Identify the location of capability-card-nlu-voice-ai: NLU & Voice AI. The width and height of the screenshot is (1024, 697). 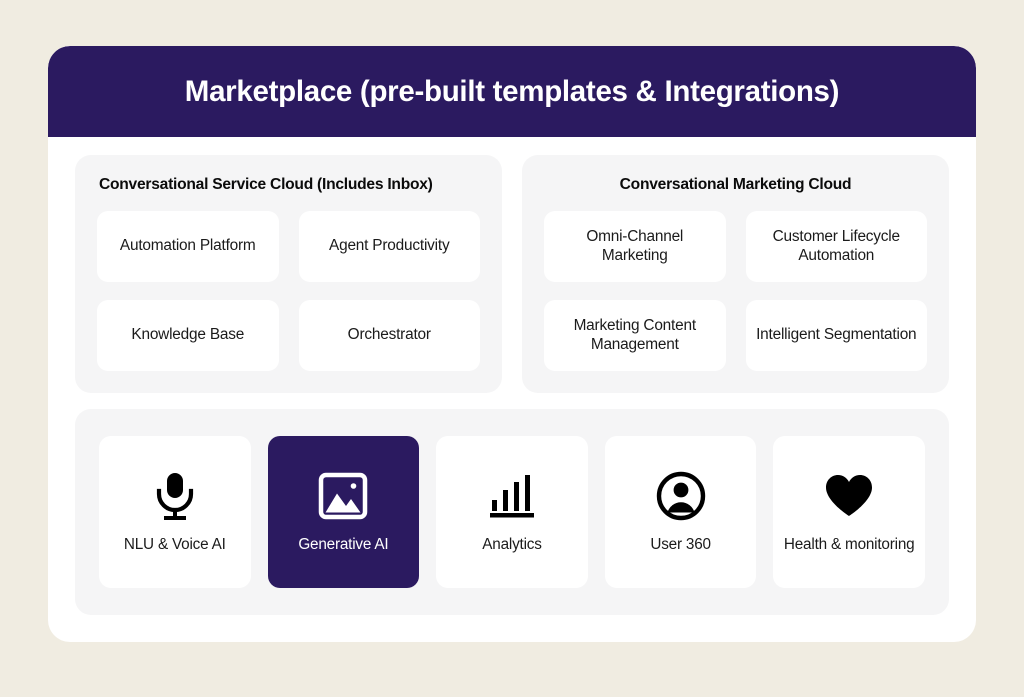
(175, 512).